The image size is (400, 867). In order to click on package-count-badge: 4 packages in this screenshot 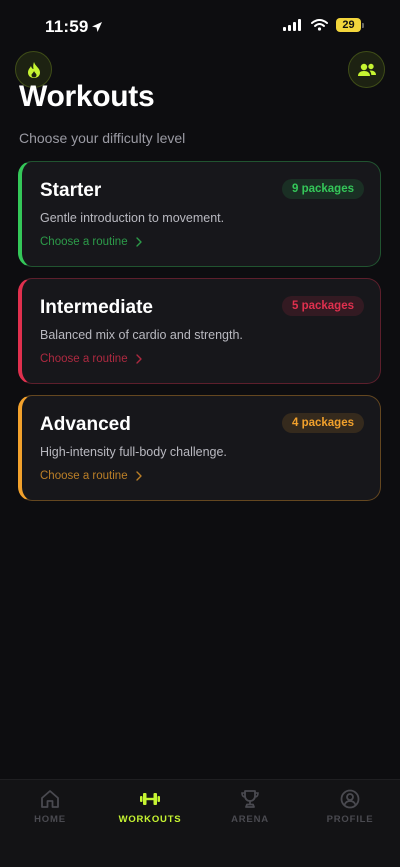, I will do `click(322, 423)`.